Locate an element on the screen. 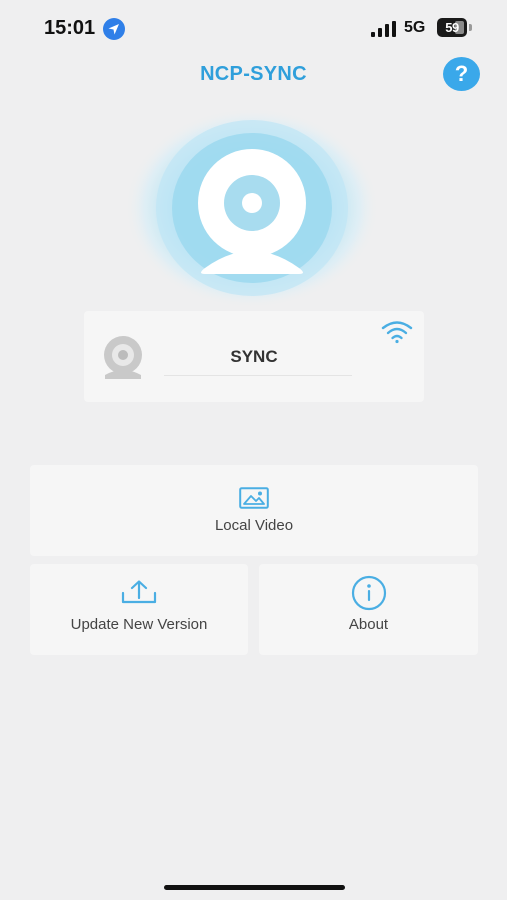 The height and width of the screenshot is (900, 507). local-video-label: Local Video is located at coordinates (254, 525).